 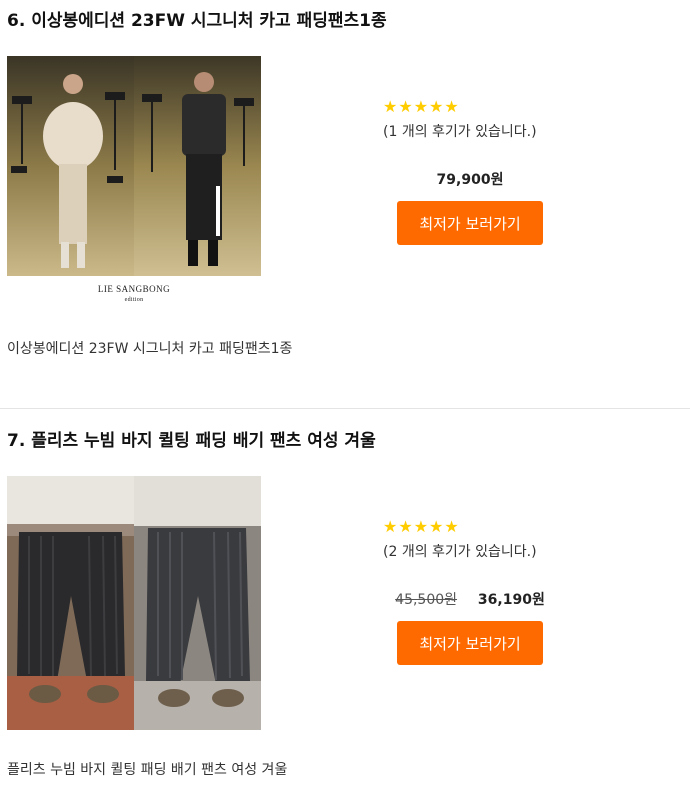 What do you see at coordinates (197, 21) in the screenshot?
I see `product-title: 6. 이상봉에디션 23FW 시그니처 카고 패딩팬츠1종` at bounding box center [197, 21].